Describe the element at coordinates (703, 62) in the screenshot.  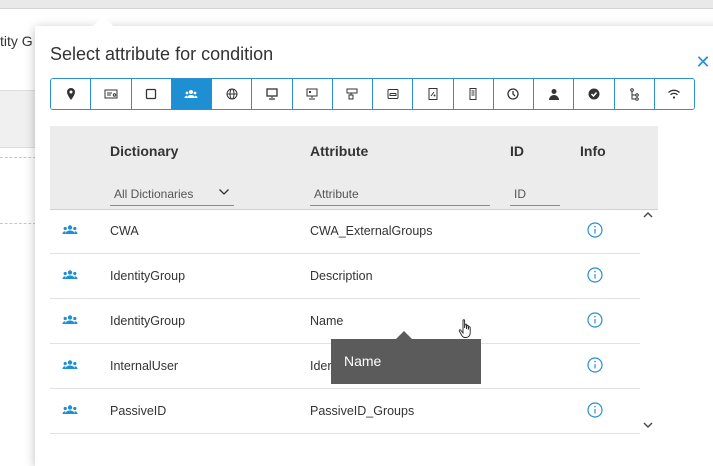
I see `close-icon: ✕` at that location.